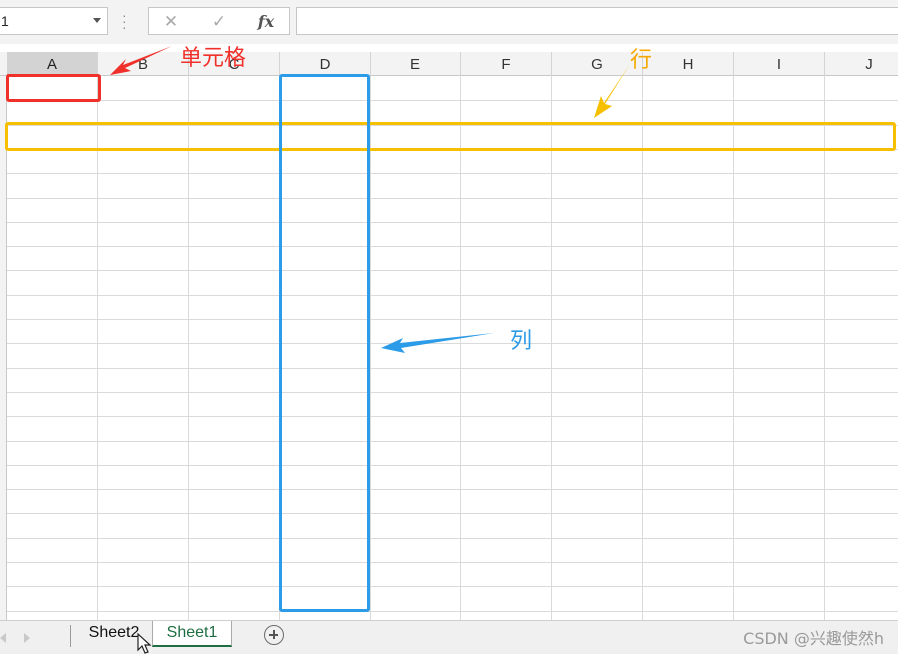  What do you see at coordinates (779, 64) in the screenshot?
I see `column-header-i: I` at bounding box center [779, 64].